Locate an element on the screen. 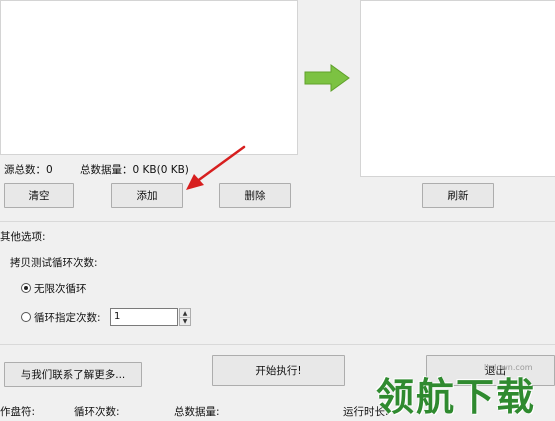 The image size is (555, 421). stepper-up-icon: ▲ is located at coordinates (185, 313).